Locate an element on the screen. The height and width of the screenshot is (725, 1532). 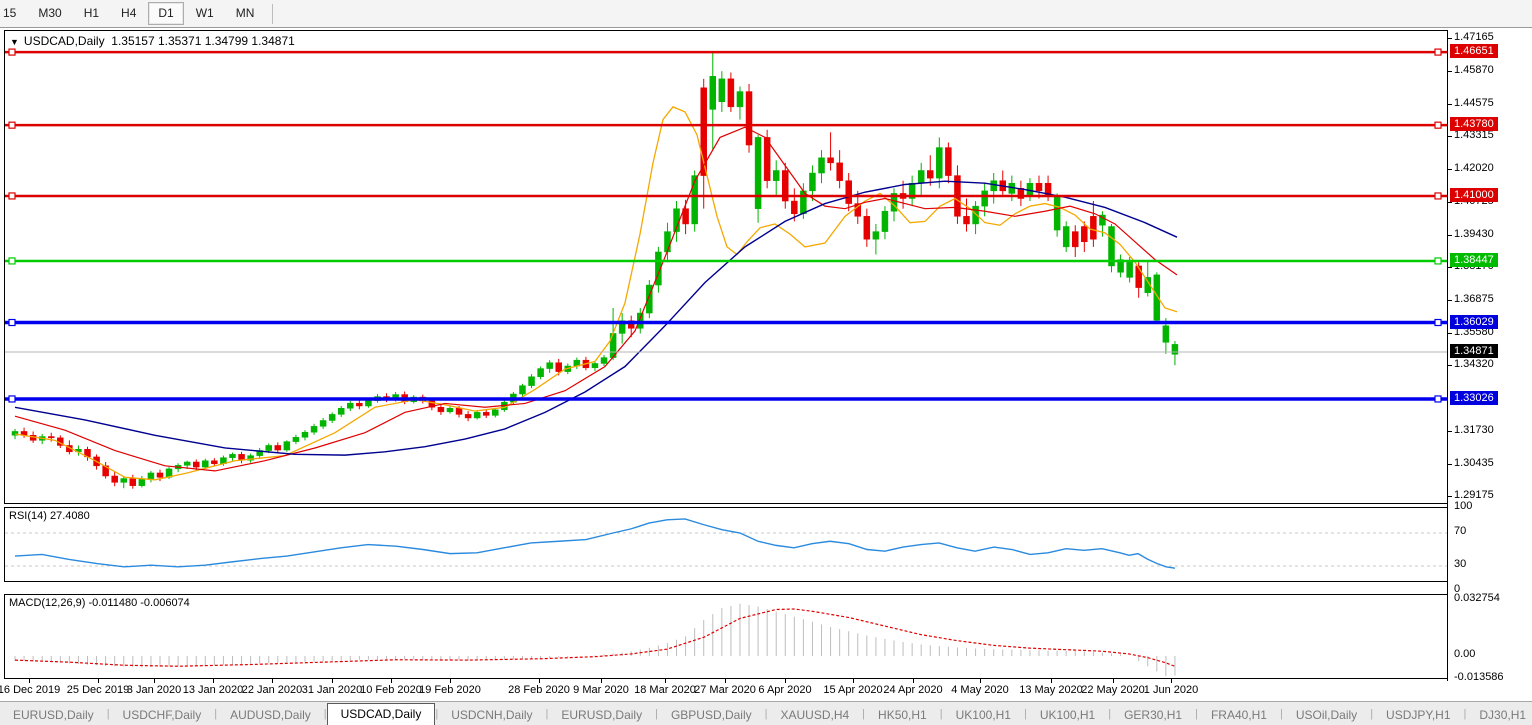
timeframe-button-h4: H4 is located at coordinates (128, 13).